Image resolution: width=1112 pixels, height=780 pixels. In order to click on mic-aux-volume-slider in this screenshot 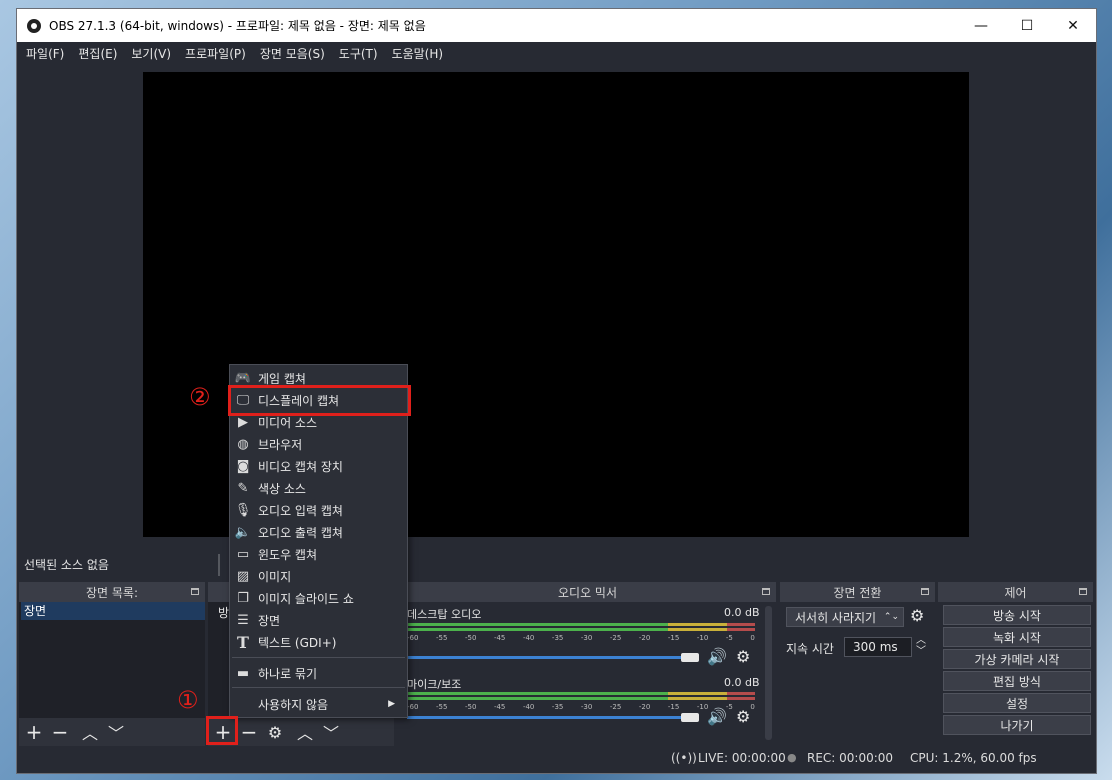, I will do `click(549, 717)`.